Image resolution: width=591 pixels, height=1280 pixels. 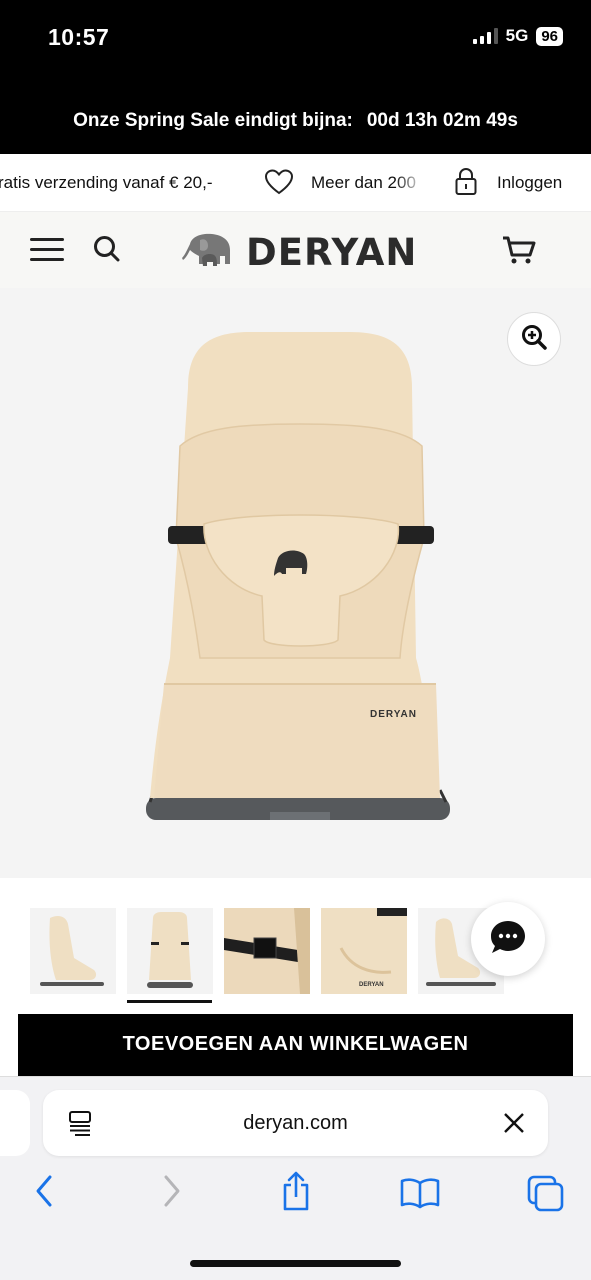 I want to click on zoom-button, so click(x=534, y=339).